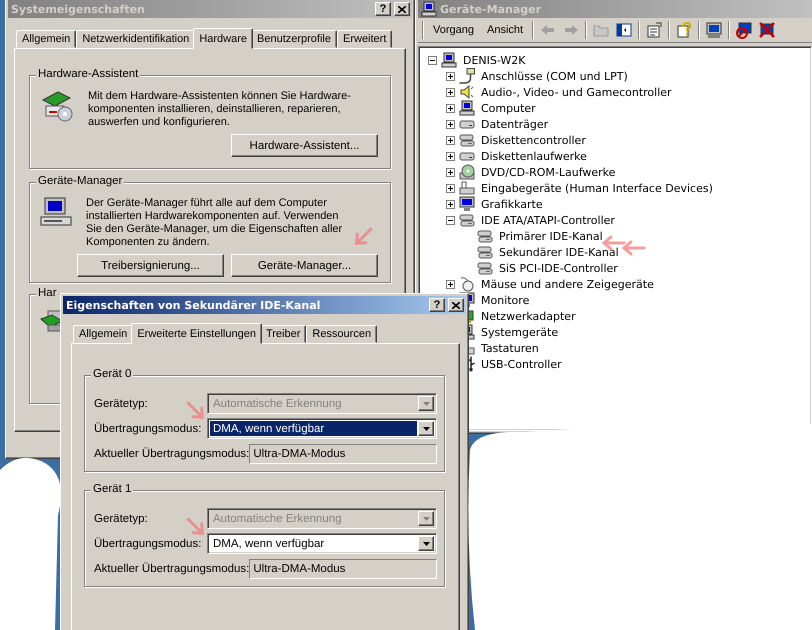 This screenshot has height=630, width=812. Describe the element at coordinates (342, 334) in the screenshot. I see `tab: Ressourcen` at that location.